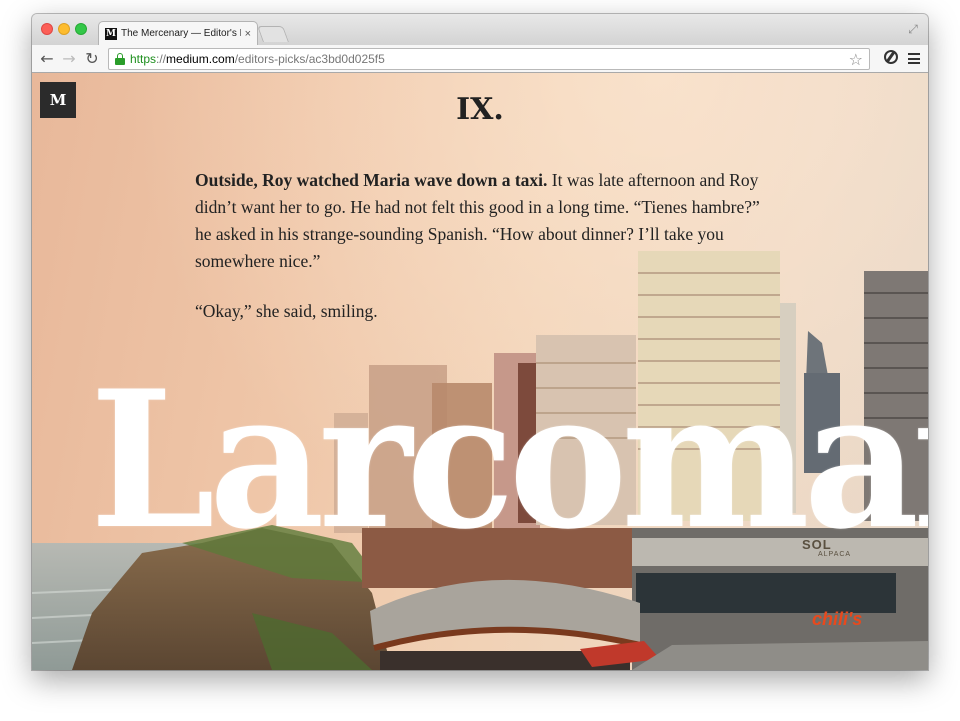  What do you see at coordinates (837, 619) in the screenshot?
I see `sign-chilis: chili's` at bounding box center [837, 619].